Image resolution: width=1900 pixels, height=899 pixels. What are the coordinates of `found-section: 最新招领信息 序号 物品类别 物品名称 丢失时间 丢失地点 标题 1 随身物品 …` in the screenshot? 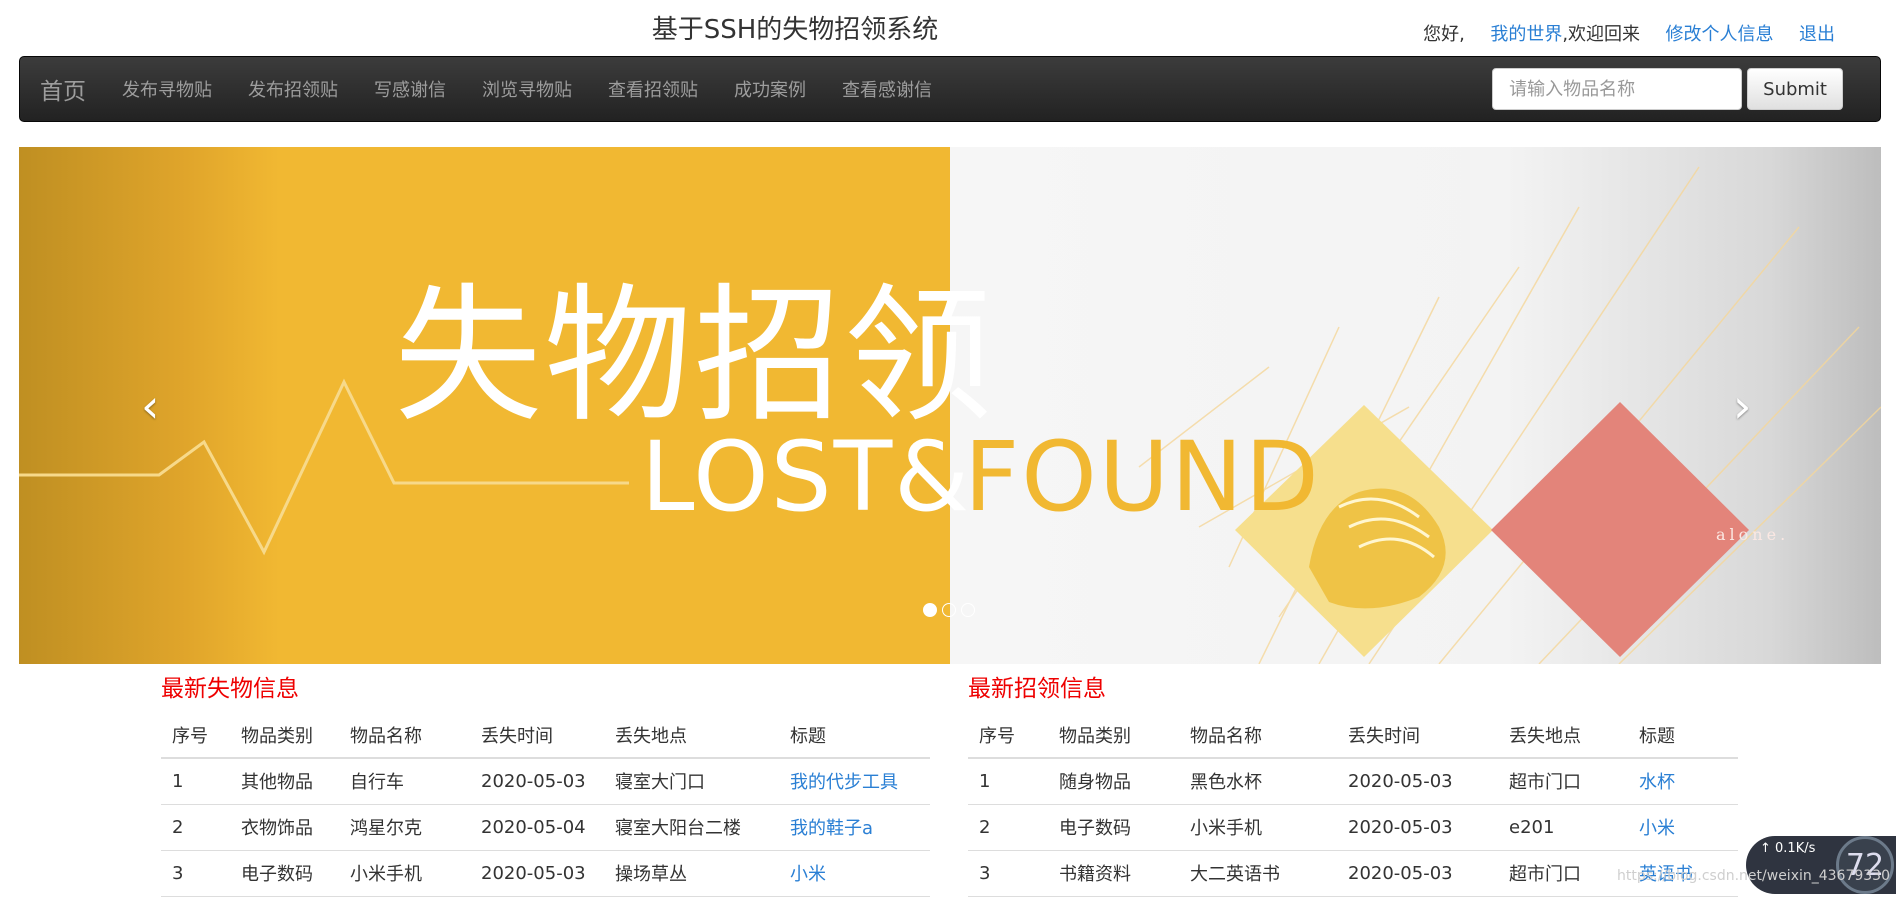 It's located at (1353, 784).